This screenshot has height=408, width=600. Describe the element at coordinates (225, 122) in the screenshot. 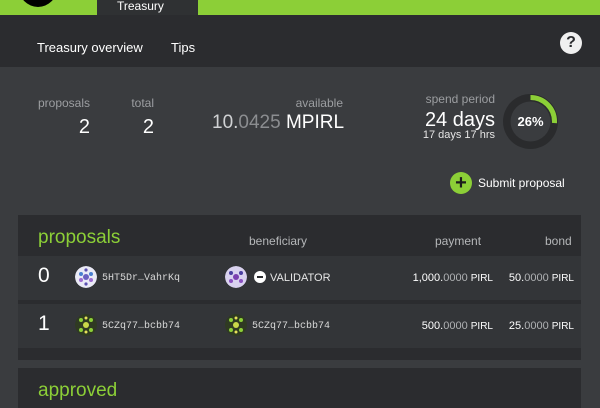

I see `available-int: 10.` at that location.